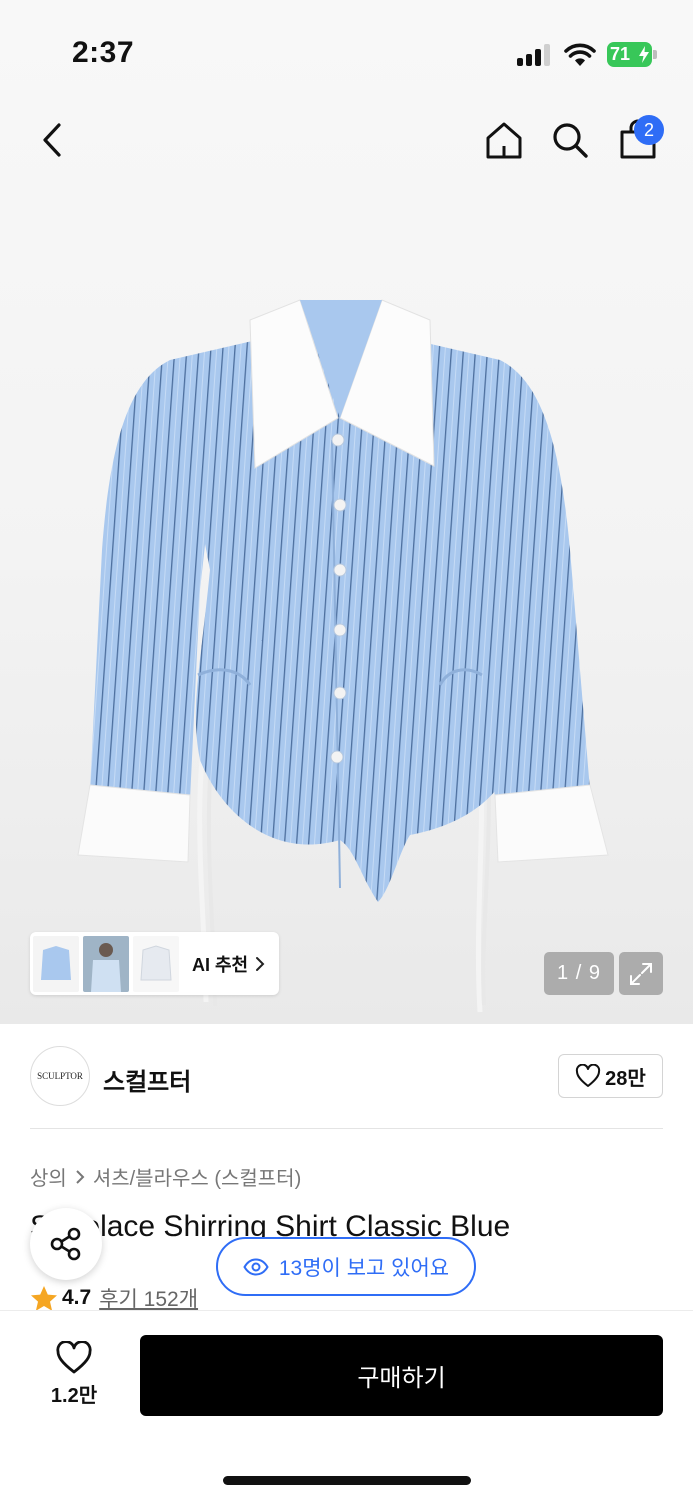 The height and width of the screenshot is (1500, 693). What do you see at coordinates (197, 1176) in the screenshot?
I see `breadcrumb-item-shirts: 셔츠/블라우스 (스컬프터)` at bounding box center [197, 1176].